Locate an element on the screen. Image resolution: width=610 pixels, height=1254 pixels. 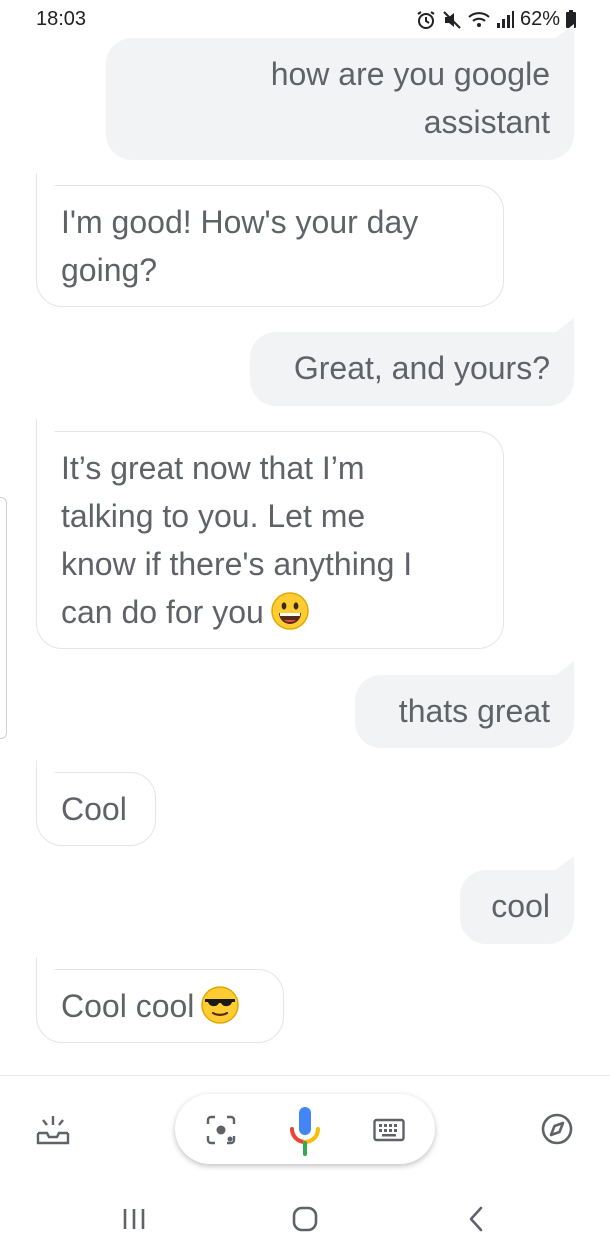
microphone-icon is located at coordinates (305, 1131).